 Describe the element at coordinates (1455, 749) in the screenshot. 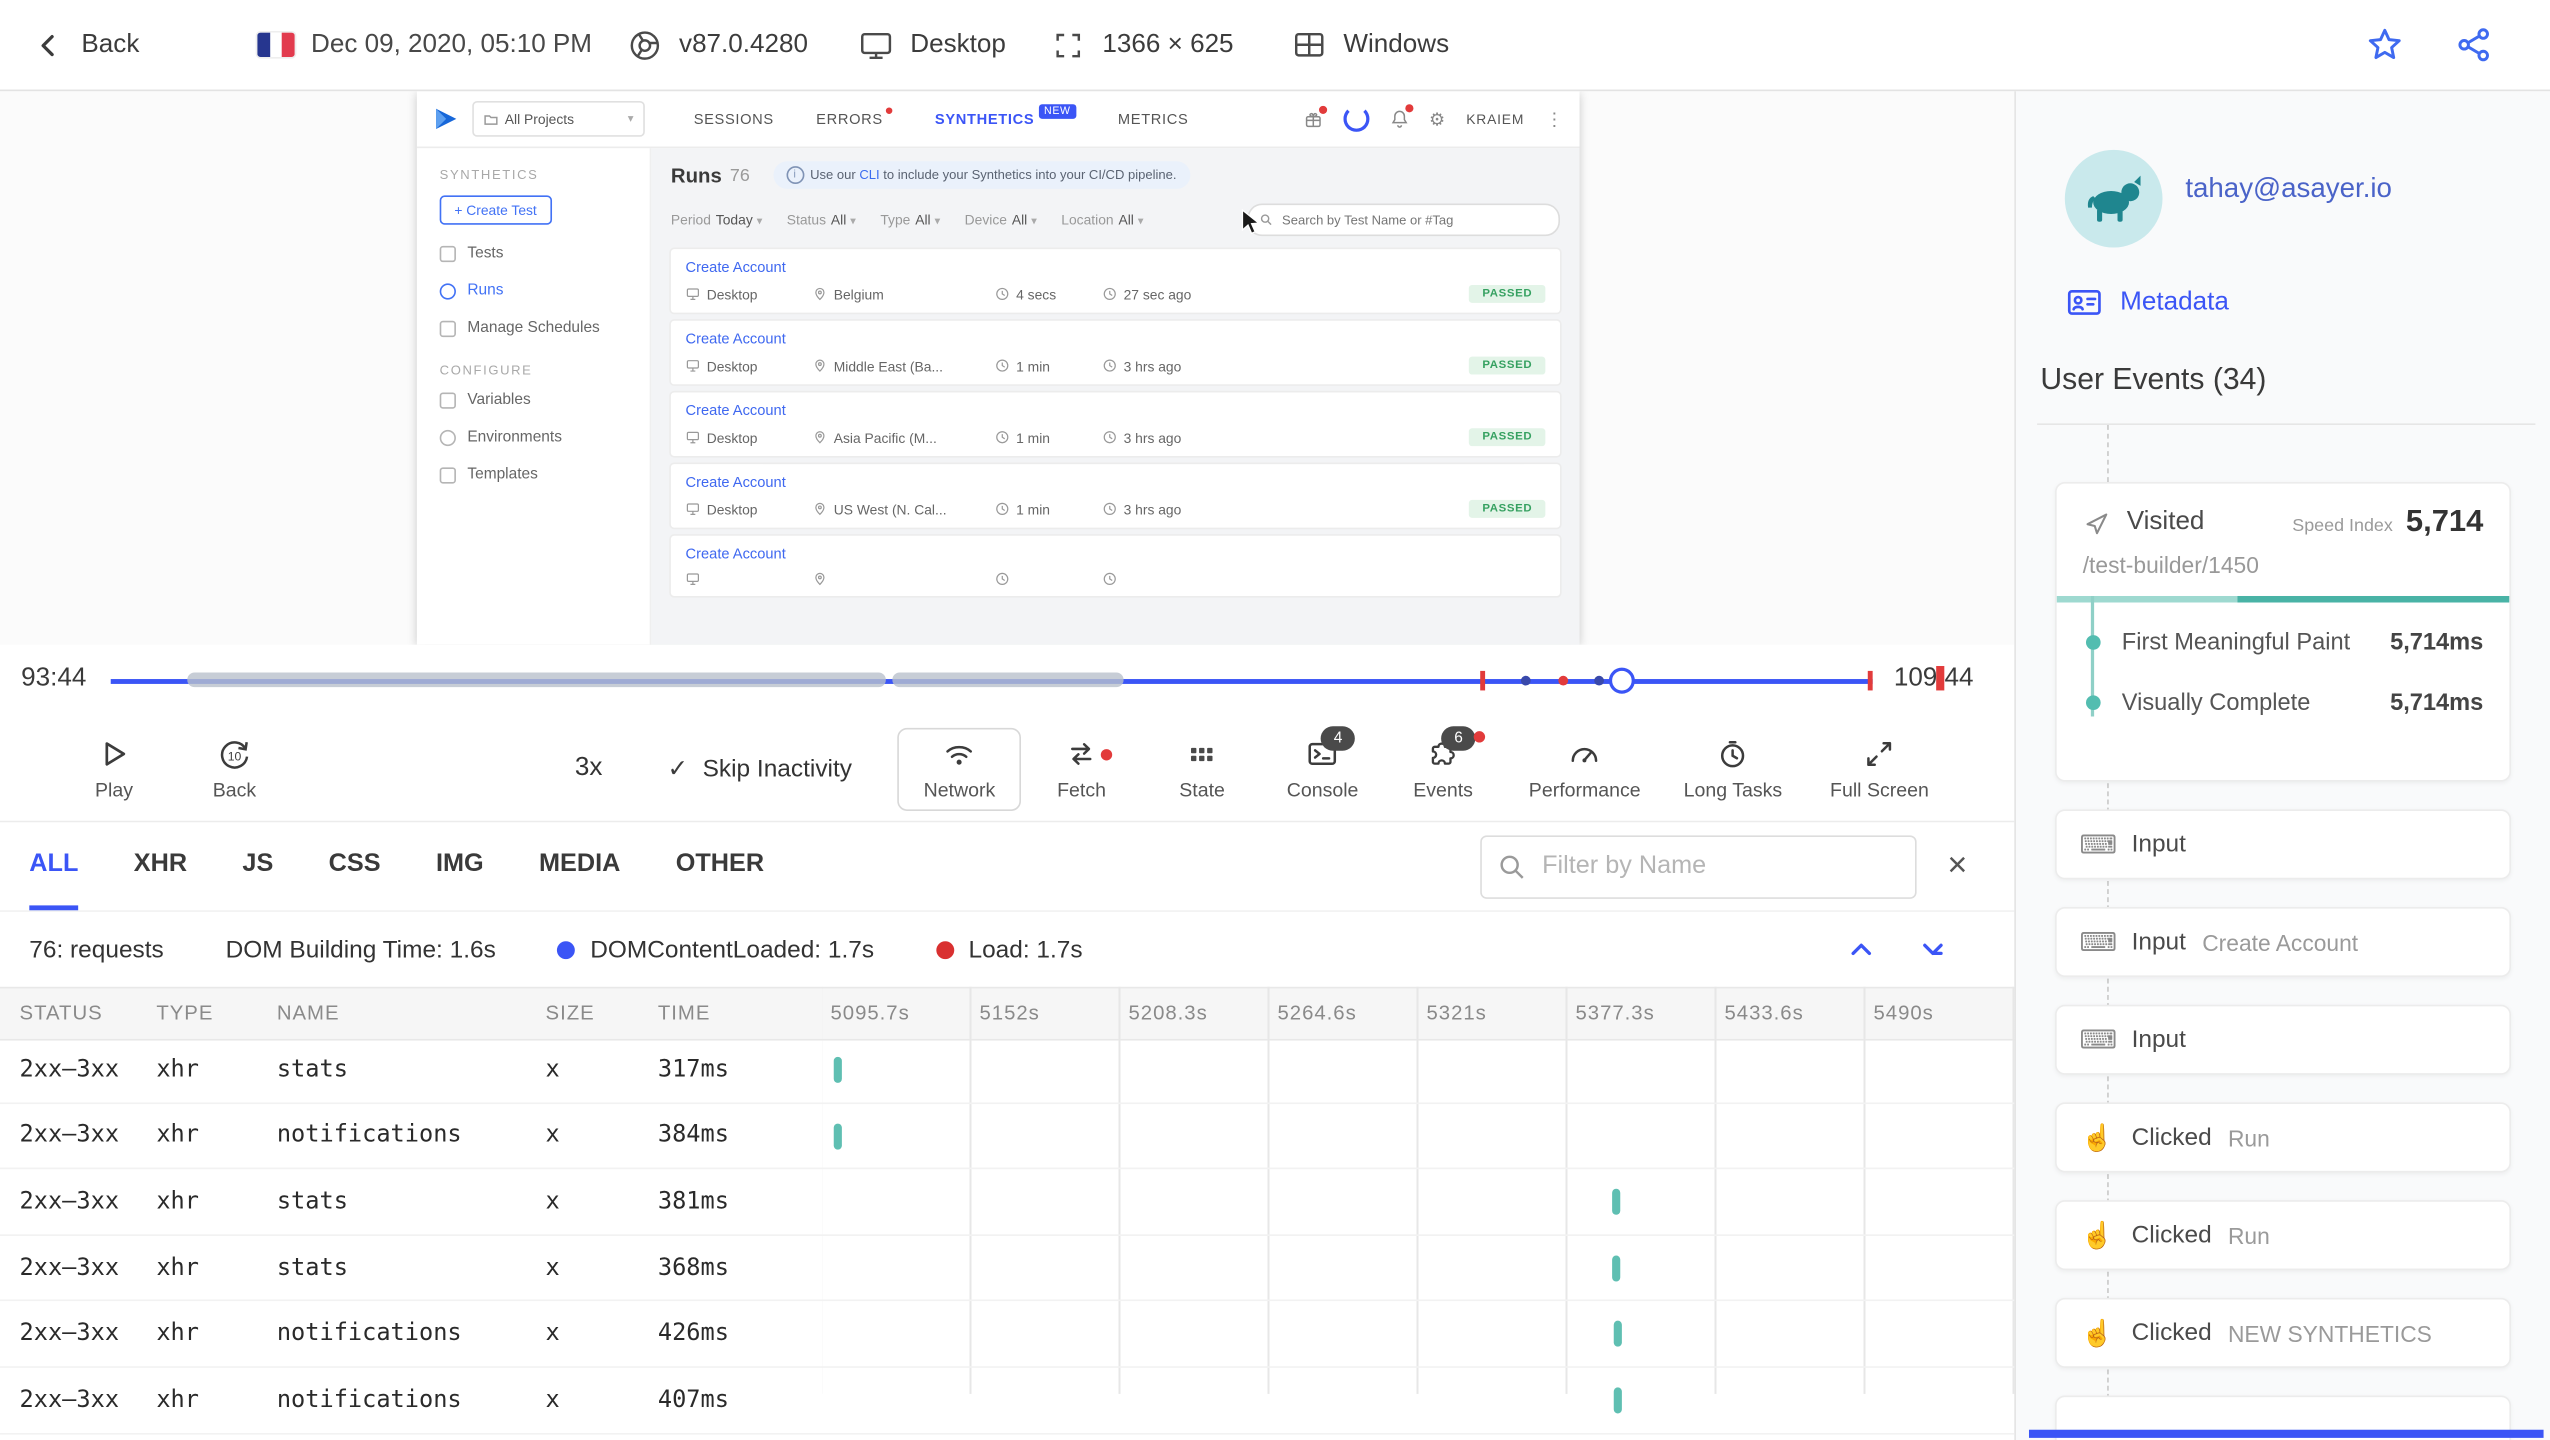

I see `events-puzzle-icon: 6` at that location.